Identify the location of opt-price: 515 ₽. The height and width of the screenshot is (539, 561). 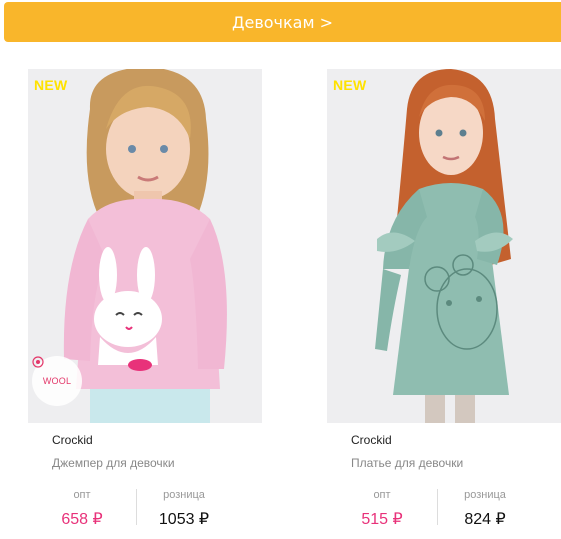
(382, 519).